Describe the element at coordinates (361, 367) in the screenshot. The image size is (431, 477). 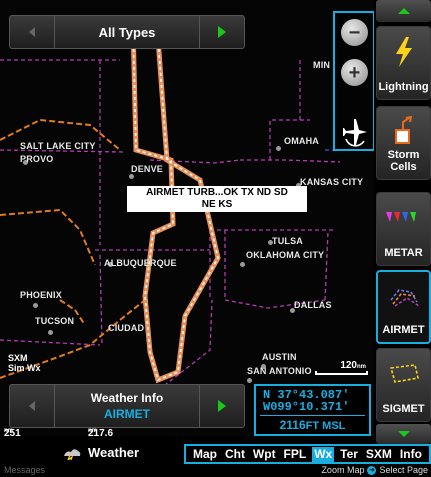
I see `scale-unit: nm` at that location.